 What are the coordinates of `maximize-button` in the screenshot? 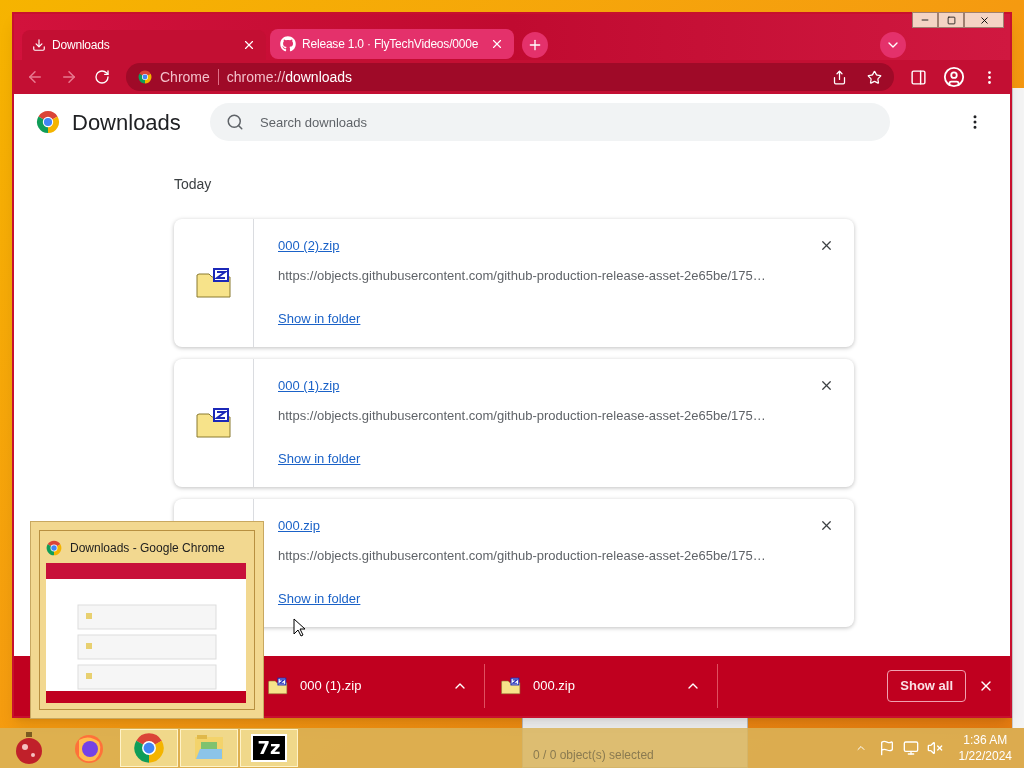 It's located at (951, 20).